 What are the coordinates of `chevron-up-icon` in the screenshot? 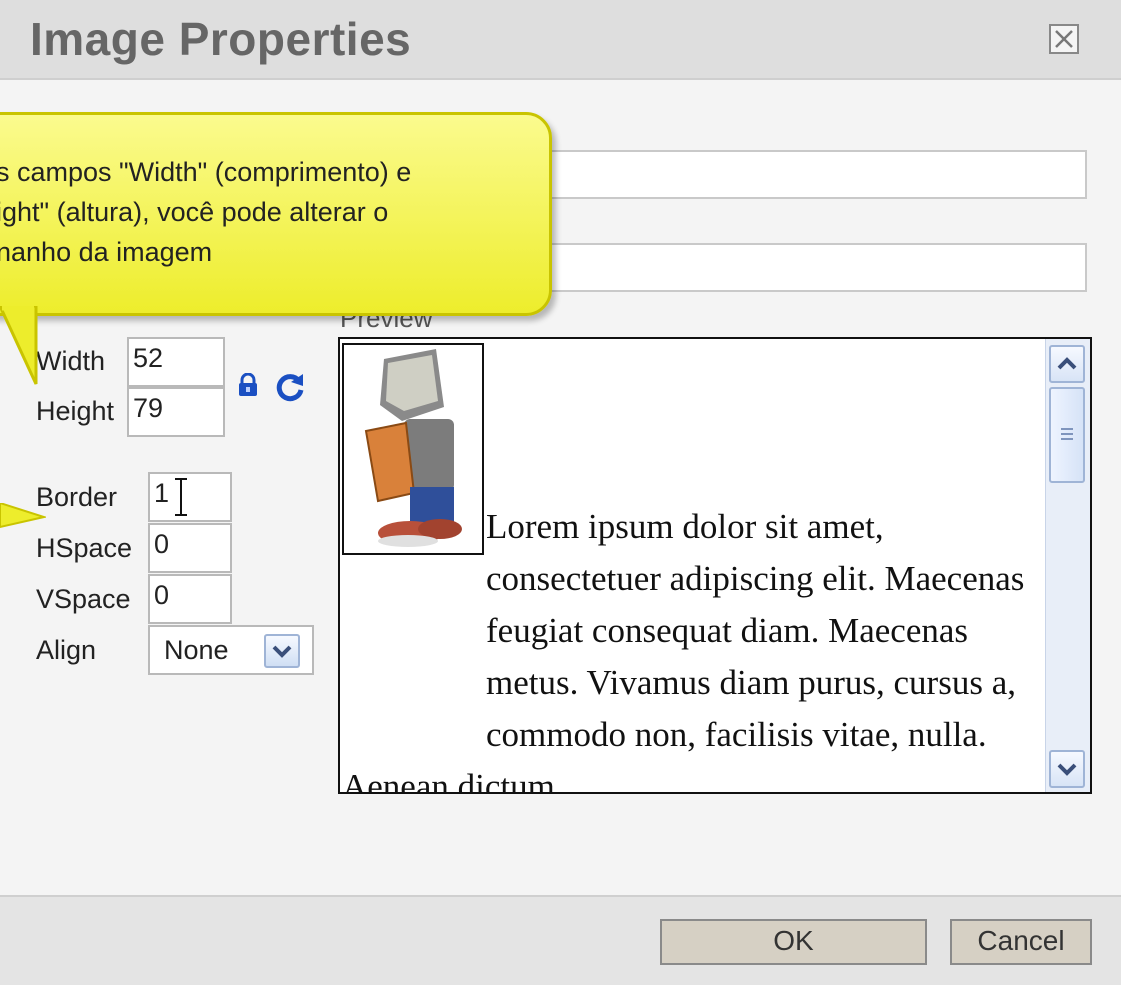 It's located at (1067, 363).